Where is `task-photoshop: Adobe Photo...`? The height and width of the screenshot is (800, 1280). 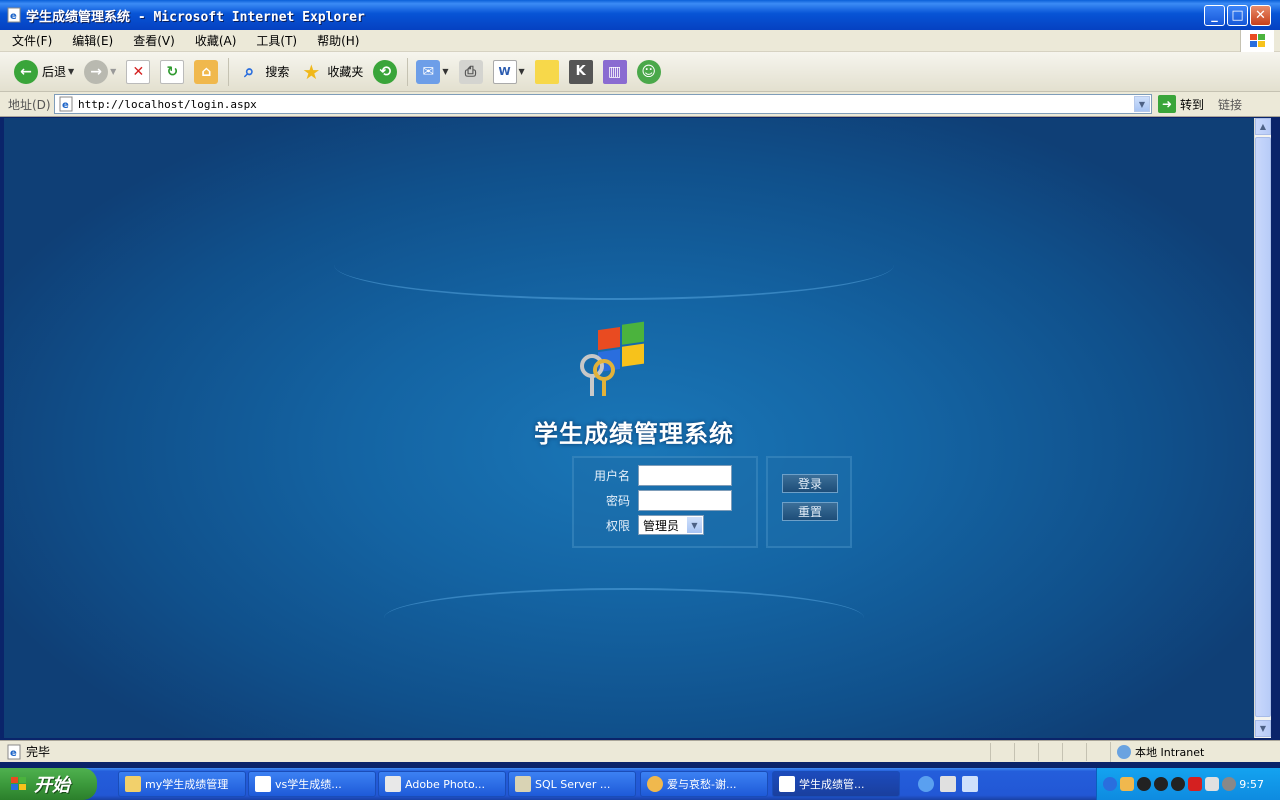 task-photoshop: Adobe Photo... is located at coordinates (442, 784).